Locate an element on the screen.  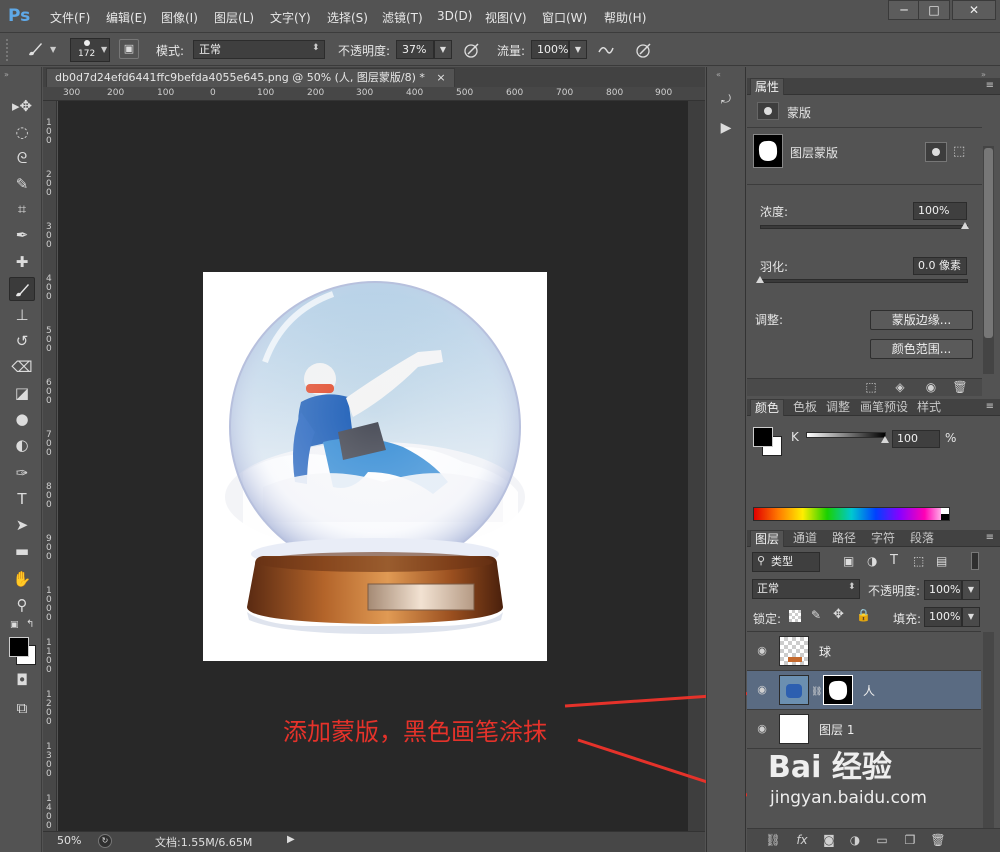
feather-slider is located at coordinates (864, 281).